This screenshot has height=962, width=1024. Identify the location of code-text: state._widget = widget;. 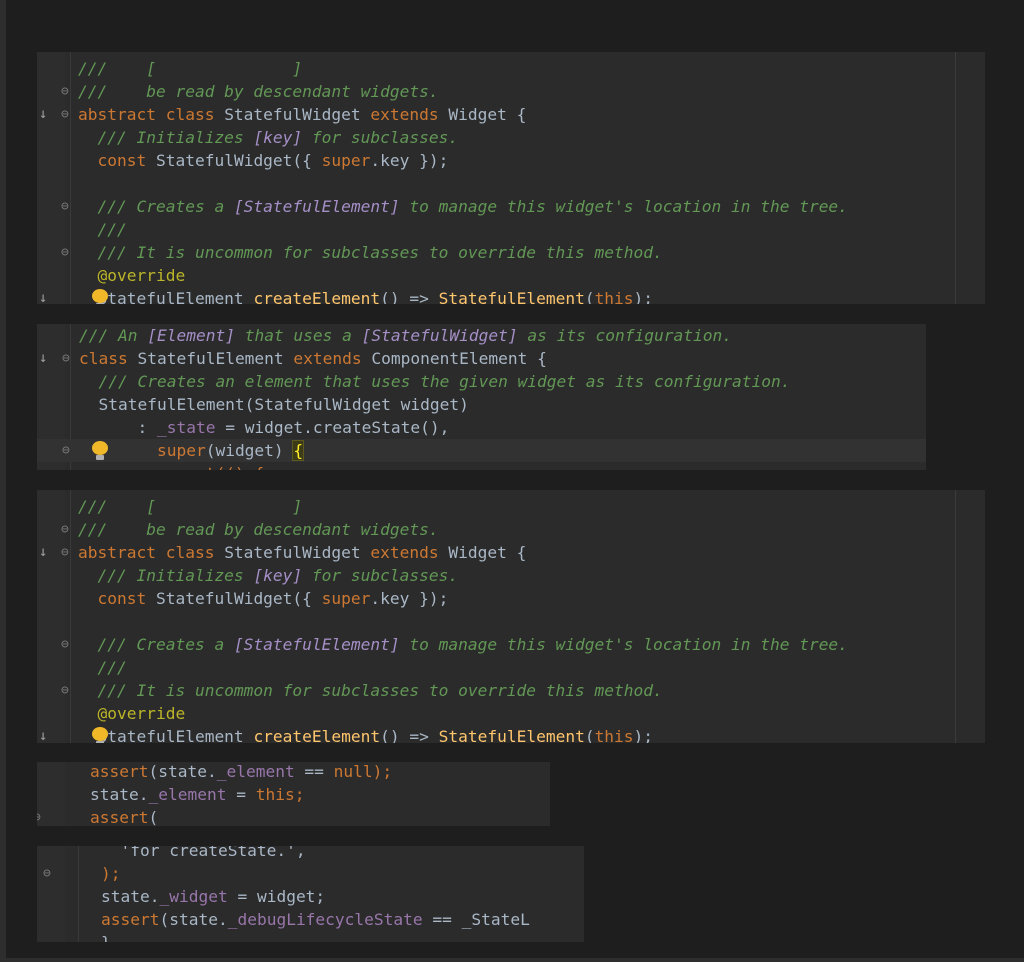
(213, 896).